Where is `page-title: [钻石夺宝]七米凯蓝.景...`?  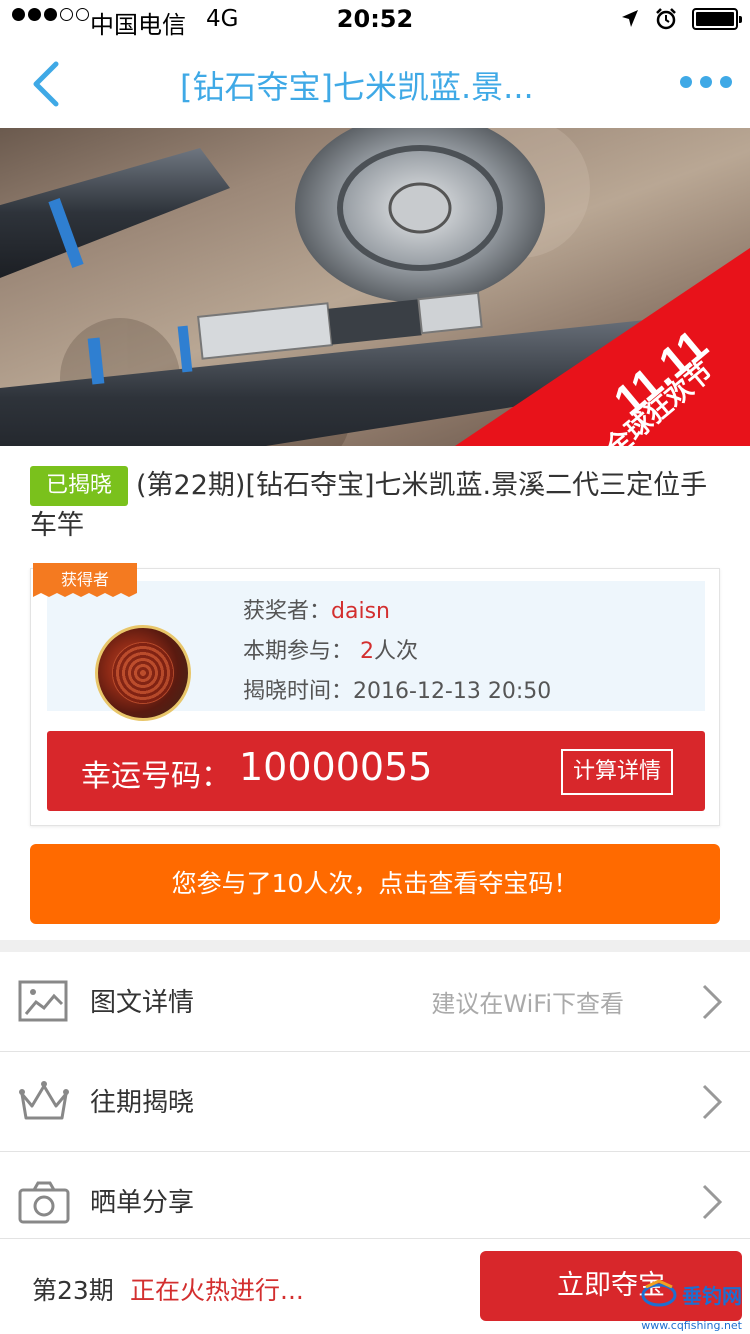
page-title: [钻石夺宝]七米凯蓝.景... is located at coordinates (357, 87).